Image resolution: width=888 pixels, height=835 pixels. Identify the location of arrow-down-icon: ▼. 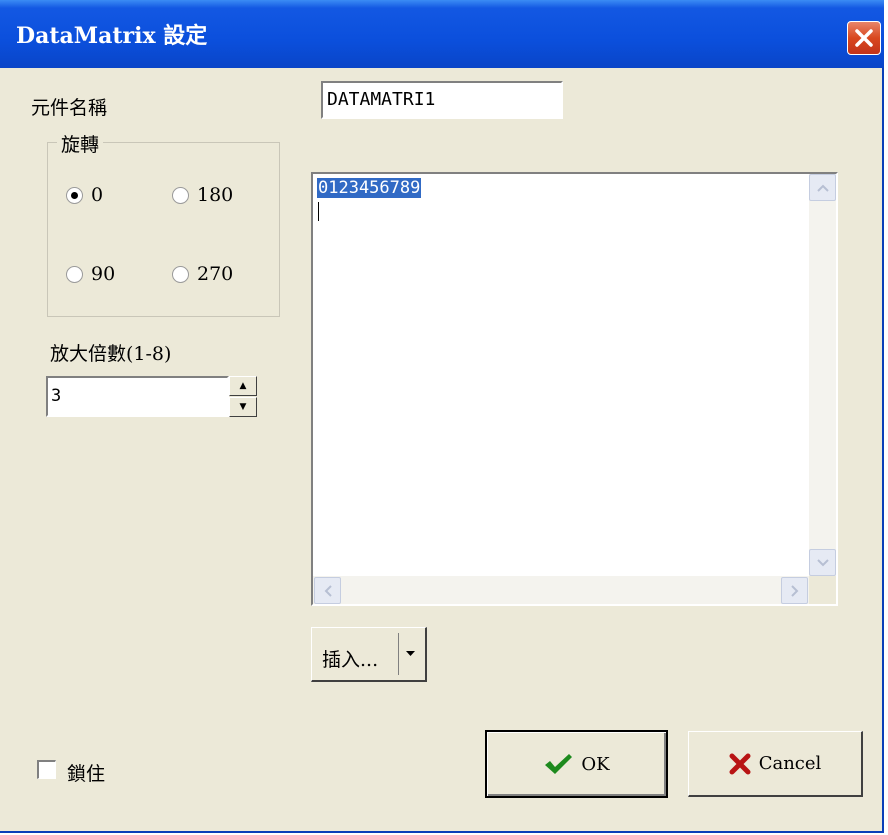
(243, 407).